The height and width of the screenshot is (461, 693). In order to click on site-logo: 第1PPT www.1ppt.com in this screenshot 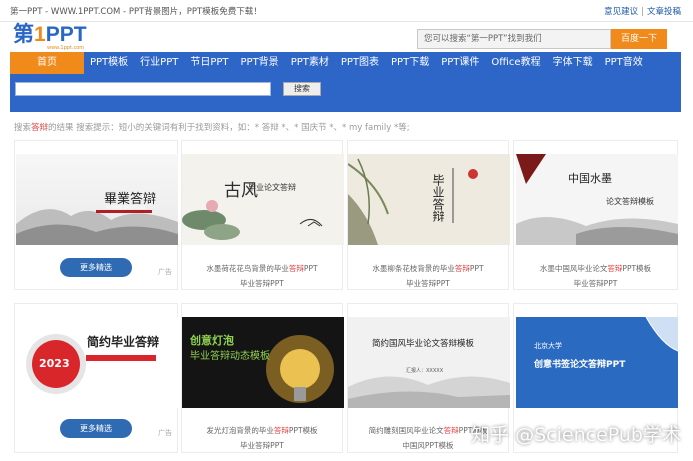, I will do `click(50, 38)`.